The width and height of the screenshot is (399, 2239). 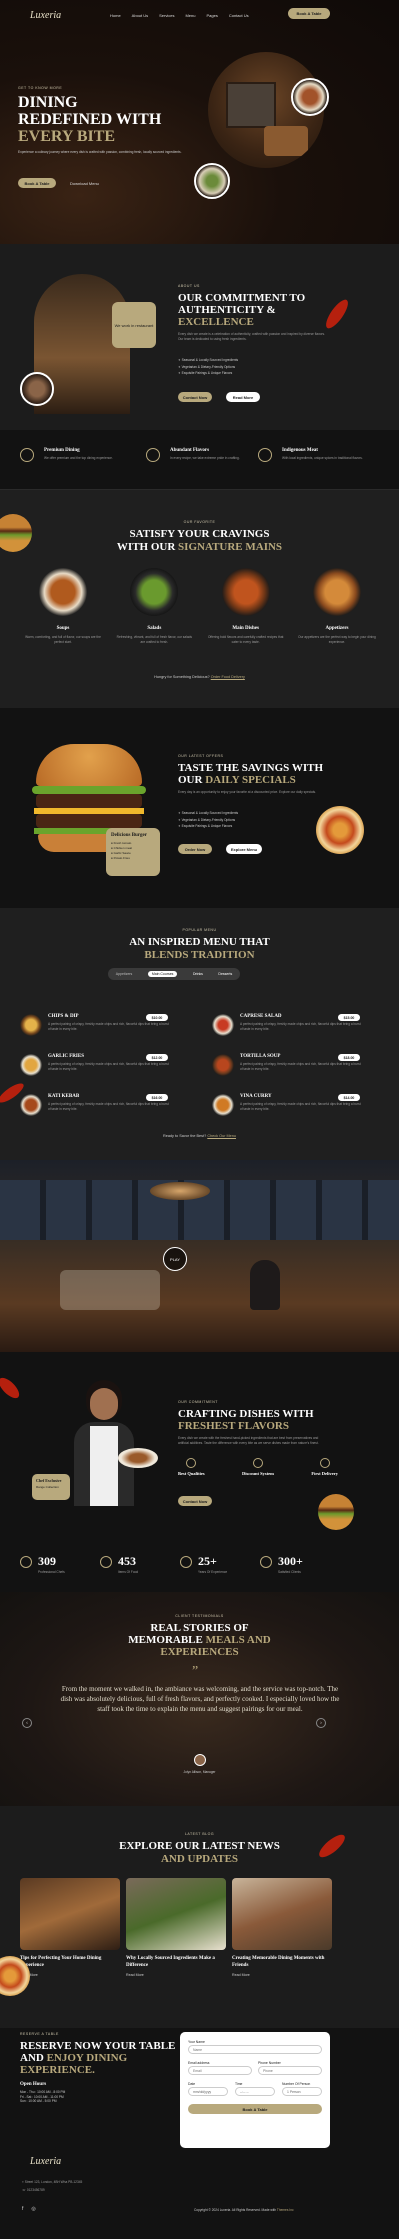 I want to click on location-icon: ⌖, so click(x=23, y=2182).